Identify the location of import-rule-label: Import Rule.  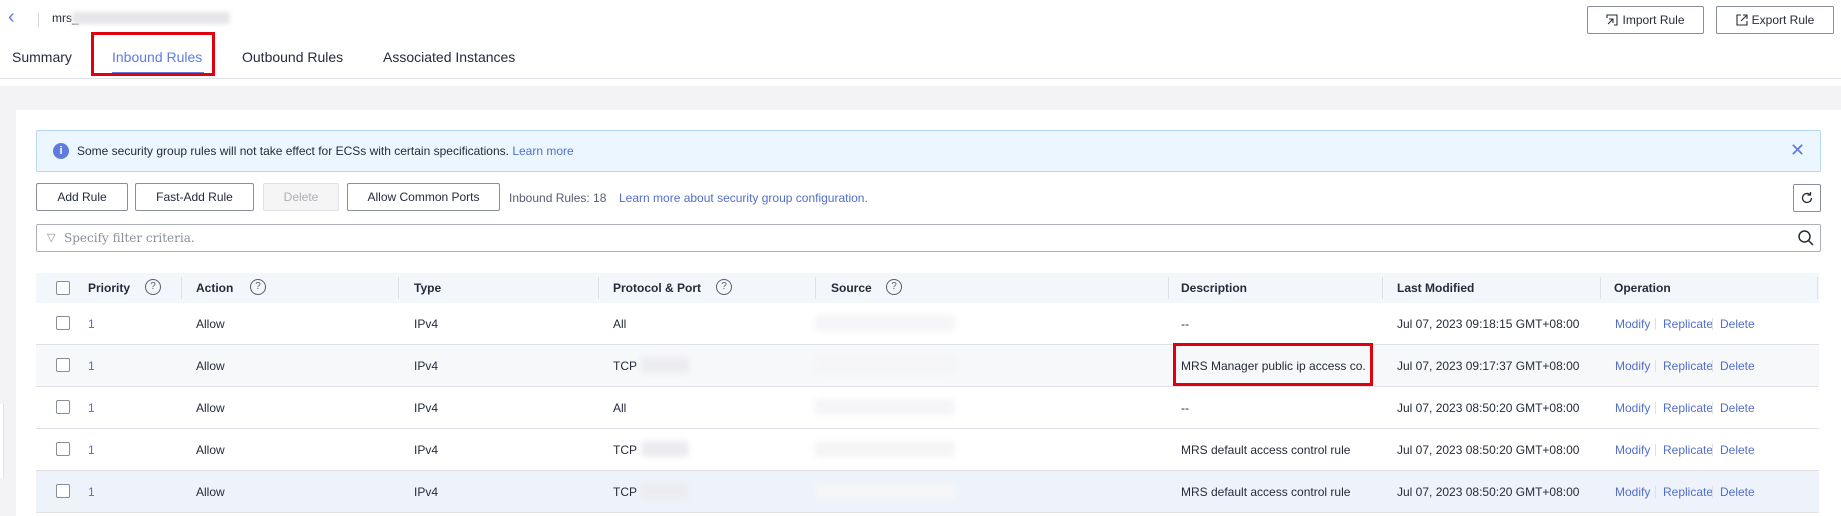
(1653, 20).